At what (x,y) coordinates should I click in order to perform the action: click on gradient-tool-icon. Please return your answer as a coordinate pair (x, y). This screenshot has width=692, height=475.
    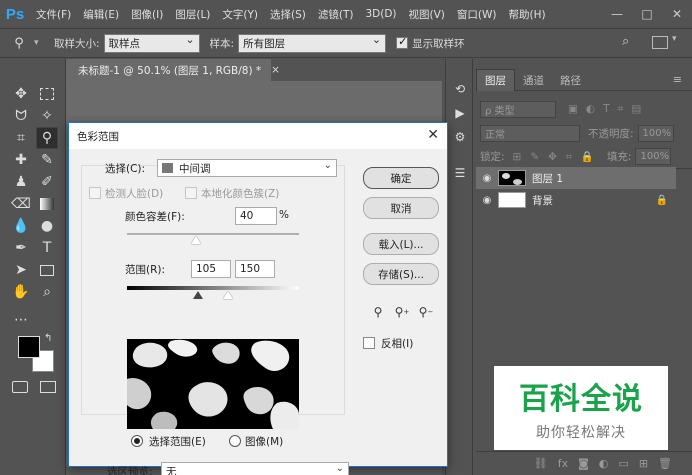
    Looking at the image, I should click on (47, 204).